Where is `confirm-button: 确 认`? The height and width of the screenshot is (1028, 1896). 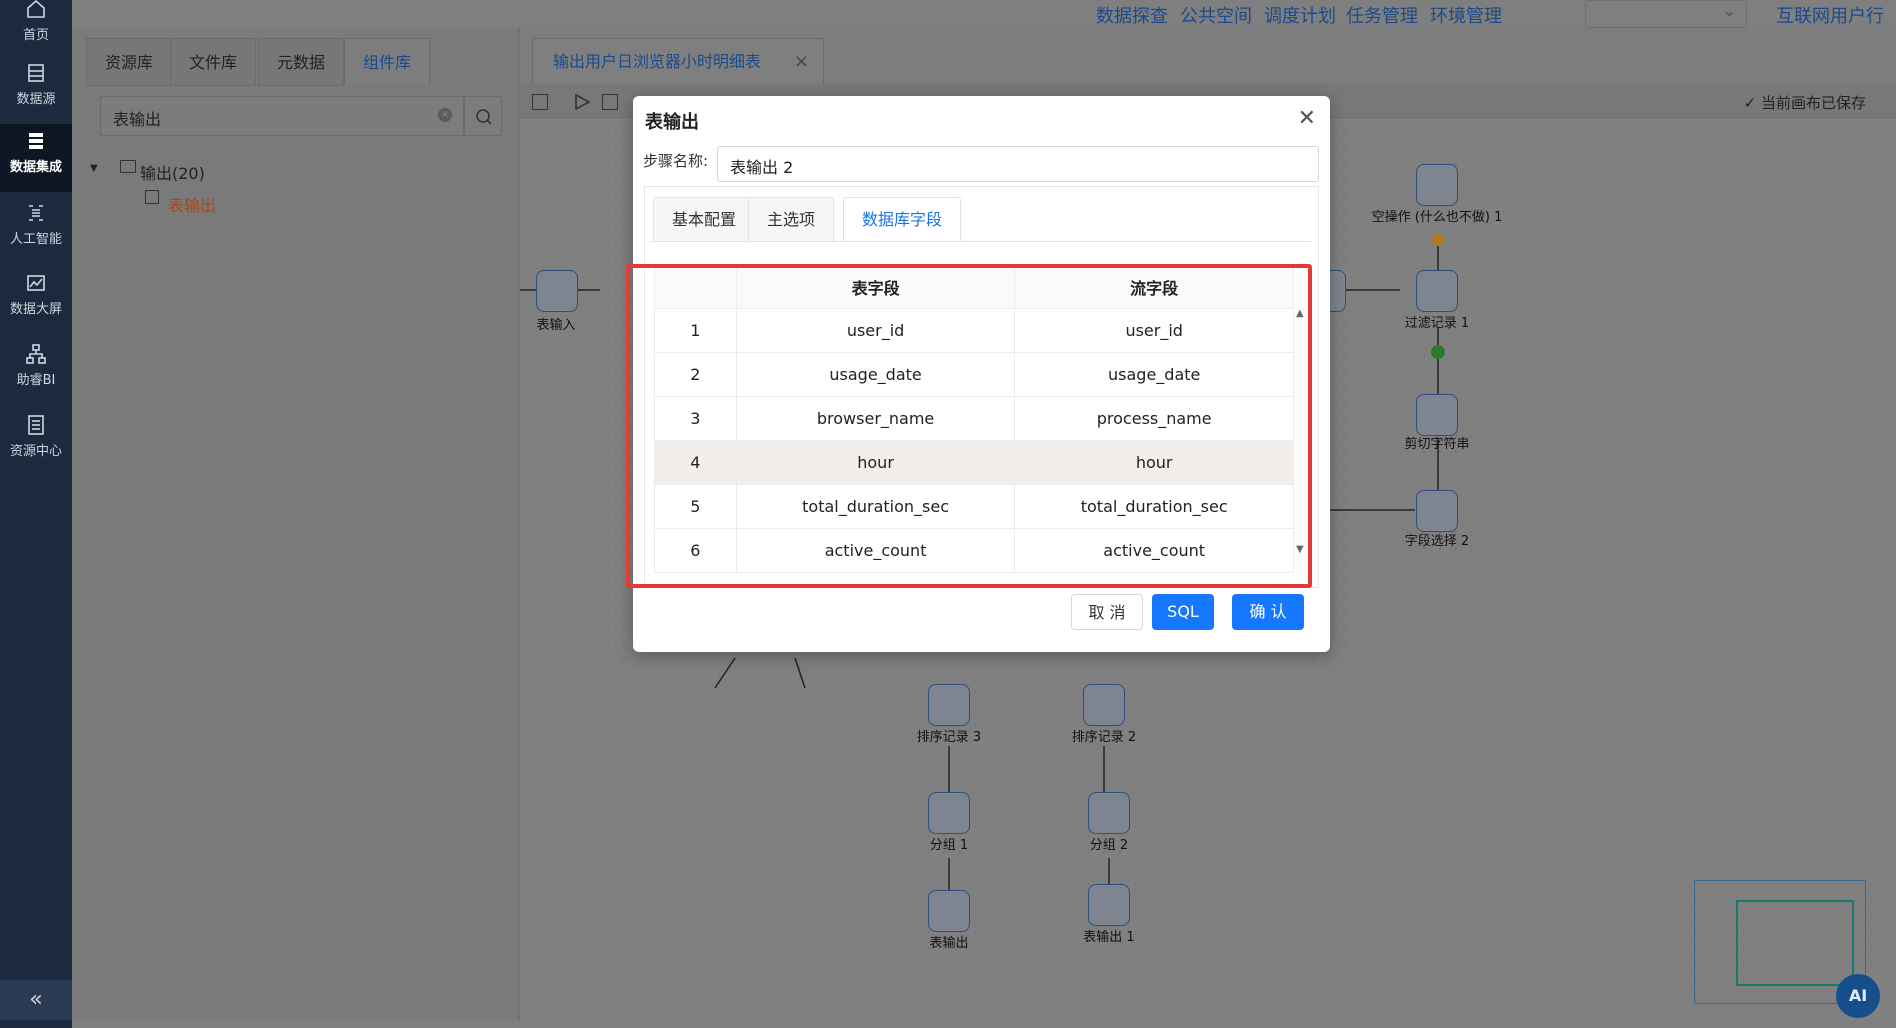
confirm-button: 确 认 is located at coordinates (1268, 612).